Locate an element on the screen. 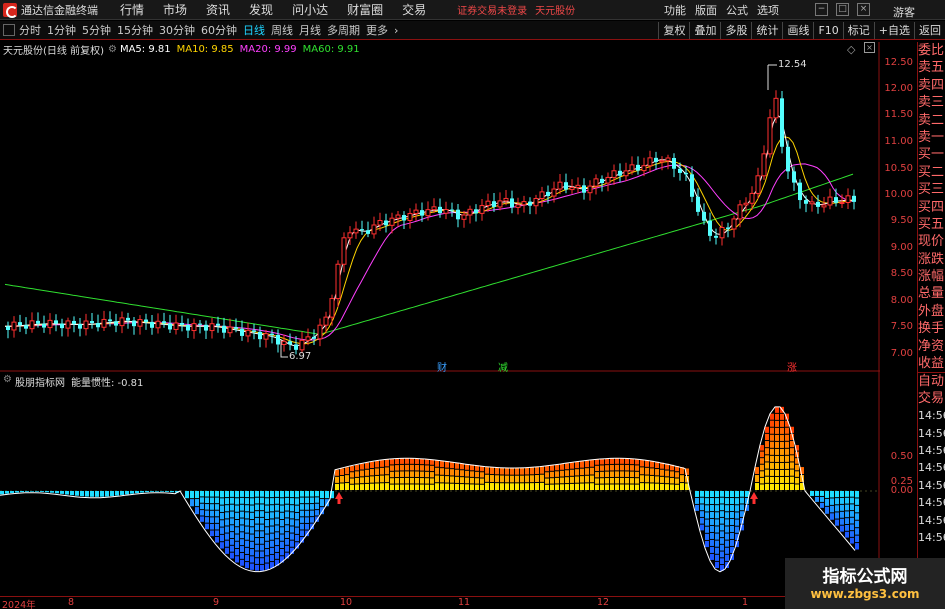  side-label: 总量 is located at coordinates (931, 293).